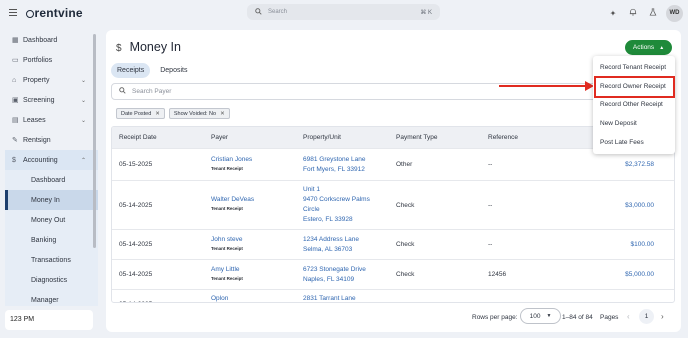  I want to click on bell-icon, so click(633, 13).